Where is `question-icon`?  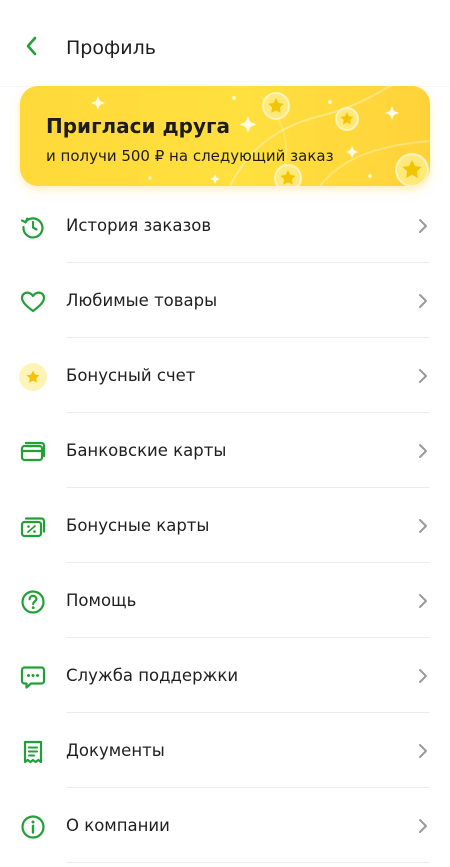
question-icon is located at coordinates (33, 602).